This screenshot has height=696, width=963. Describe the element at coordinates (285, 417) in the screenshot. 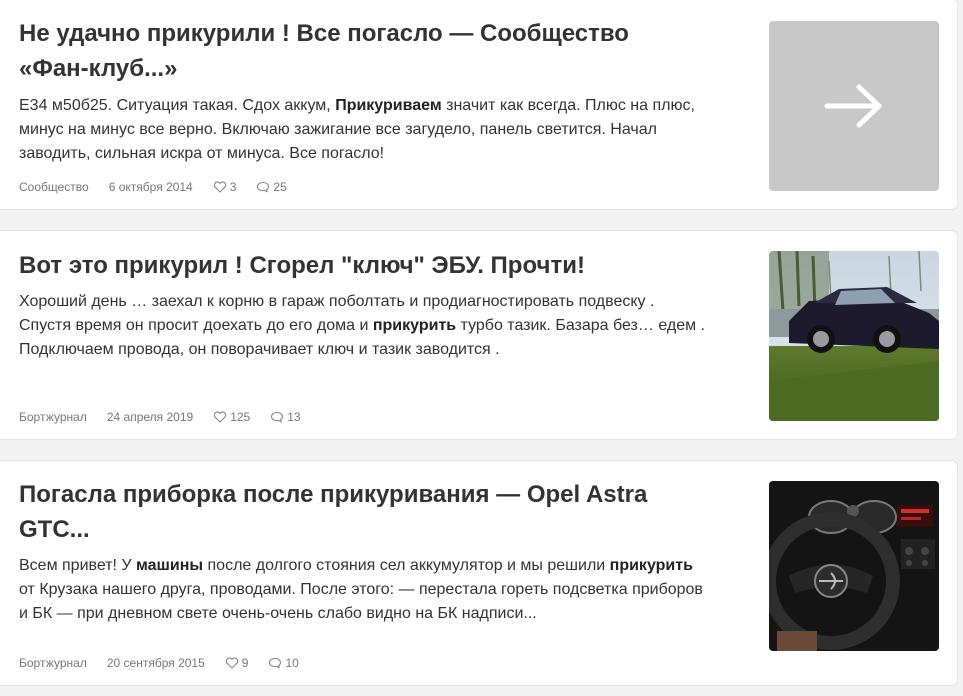

I see `comments-counter: 13` at that location.